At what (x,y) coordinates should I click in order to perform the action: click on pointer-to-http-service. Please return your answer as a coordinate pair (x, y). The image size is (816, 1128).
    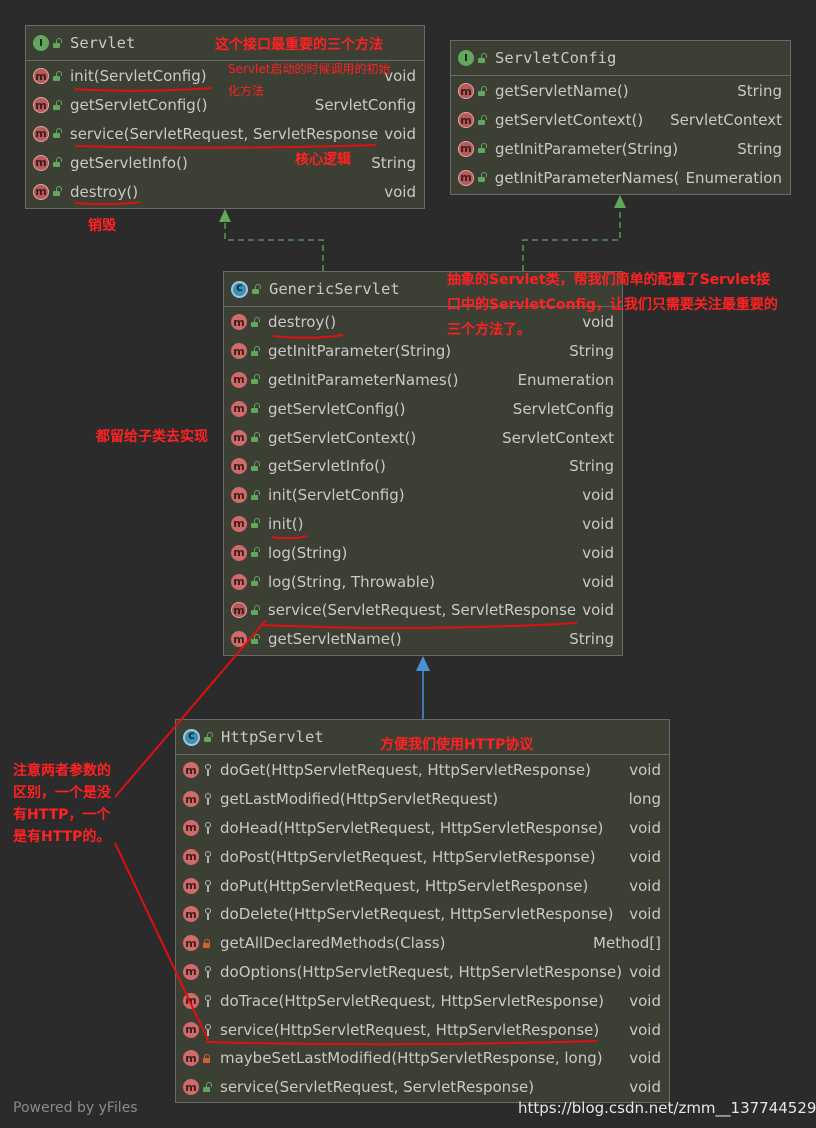
    Looking at the image, I should click on (161, 941).